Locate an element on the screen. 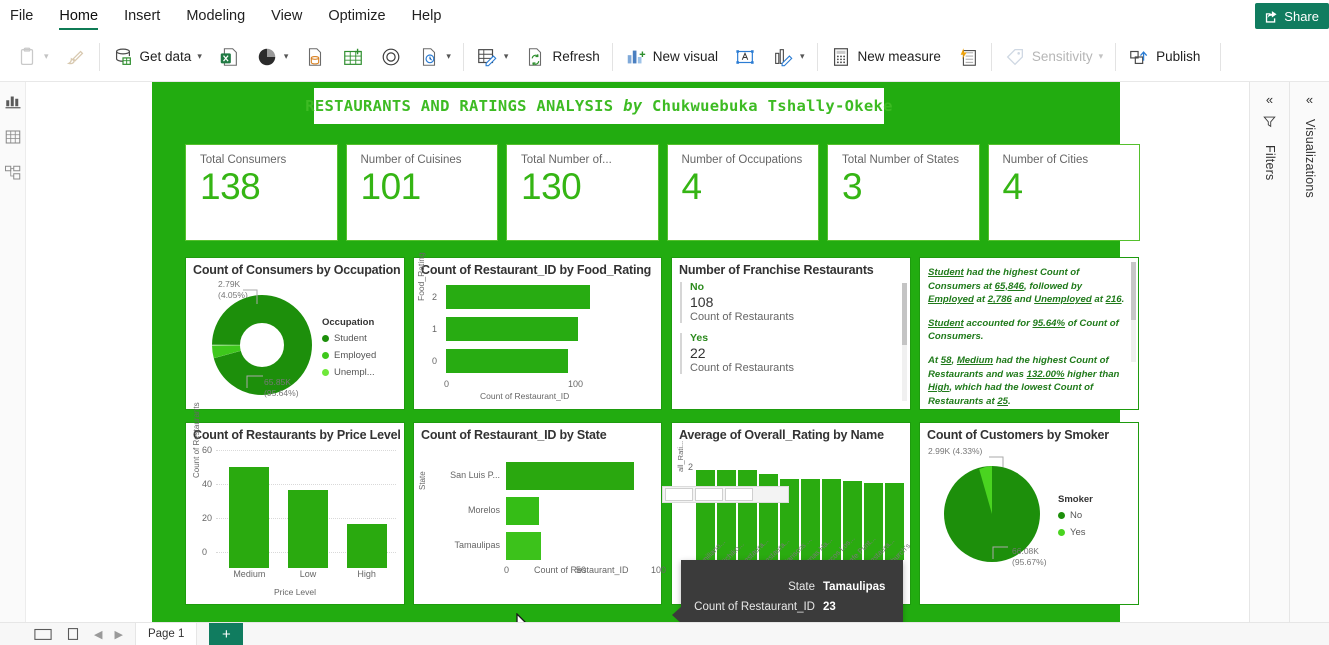  quick-measure-button is located at coordinates (968, 57).